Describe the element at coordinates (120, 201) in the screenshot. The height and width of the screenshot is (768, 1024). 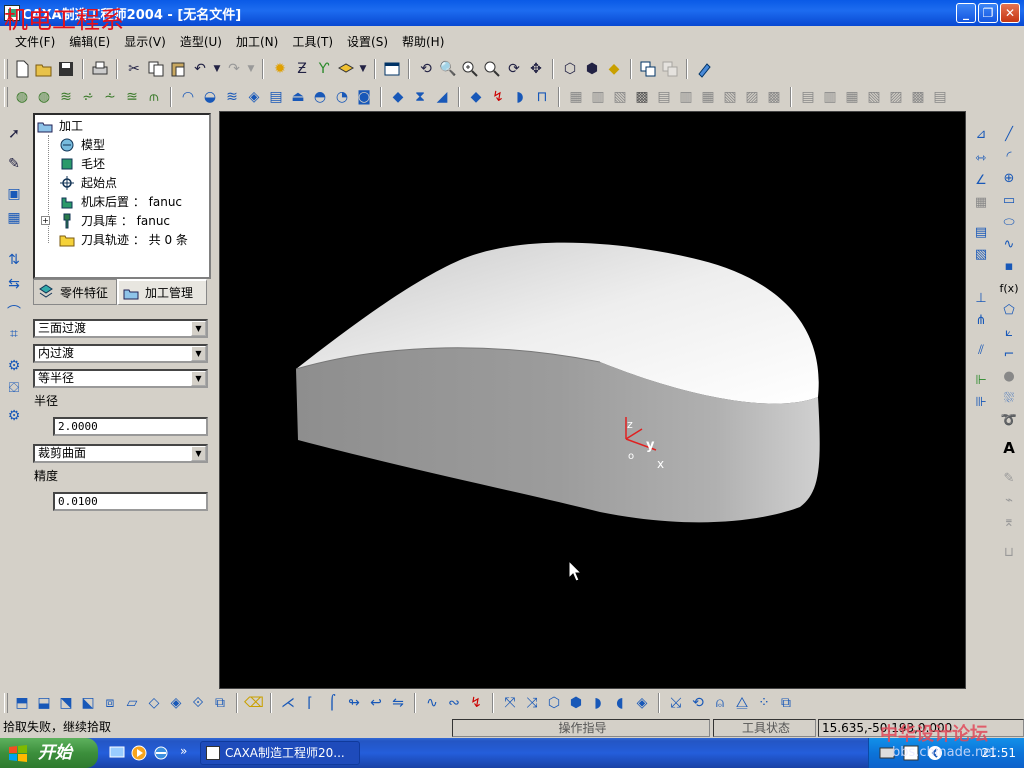
I see `tree-item-post: 机床后置 ： fanuc` at that location.